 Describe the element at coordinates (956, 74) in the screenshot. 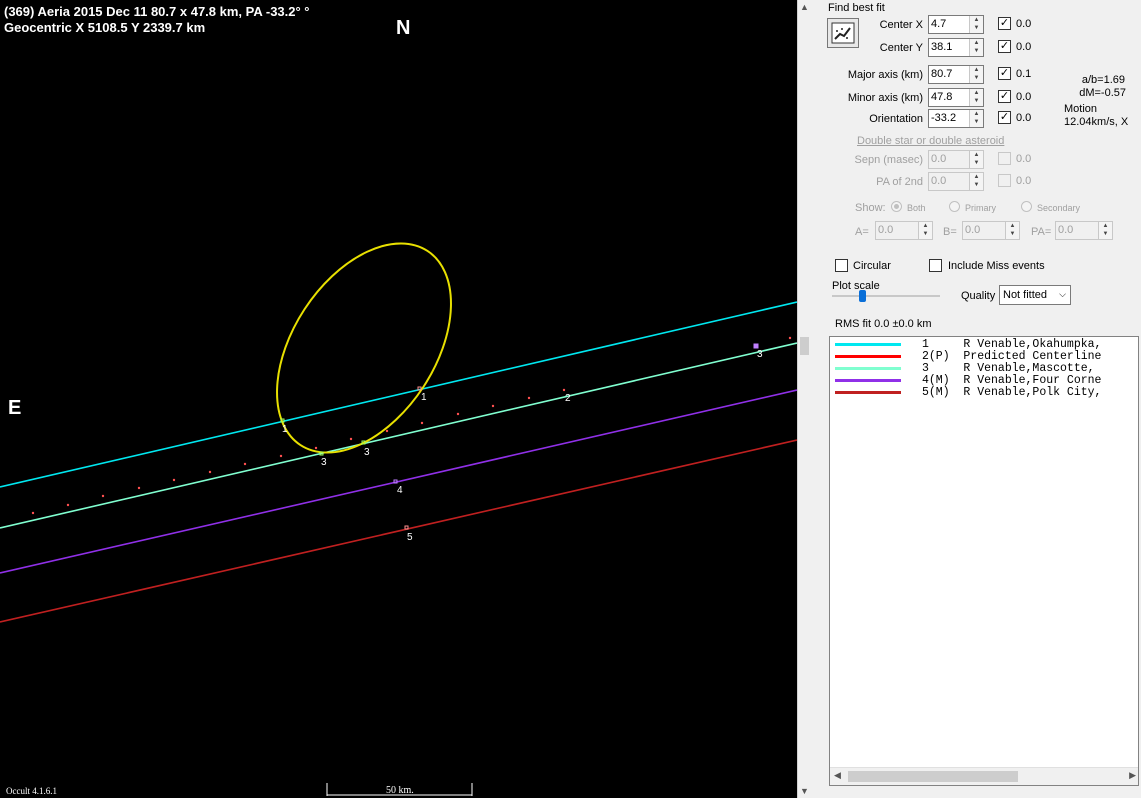

I see `major-axis-input: 80.7 ▲ ▼` at that location.